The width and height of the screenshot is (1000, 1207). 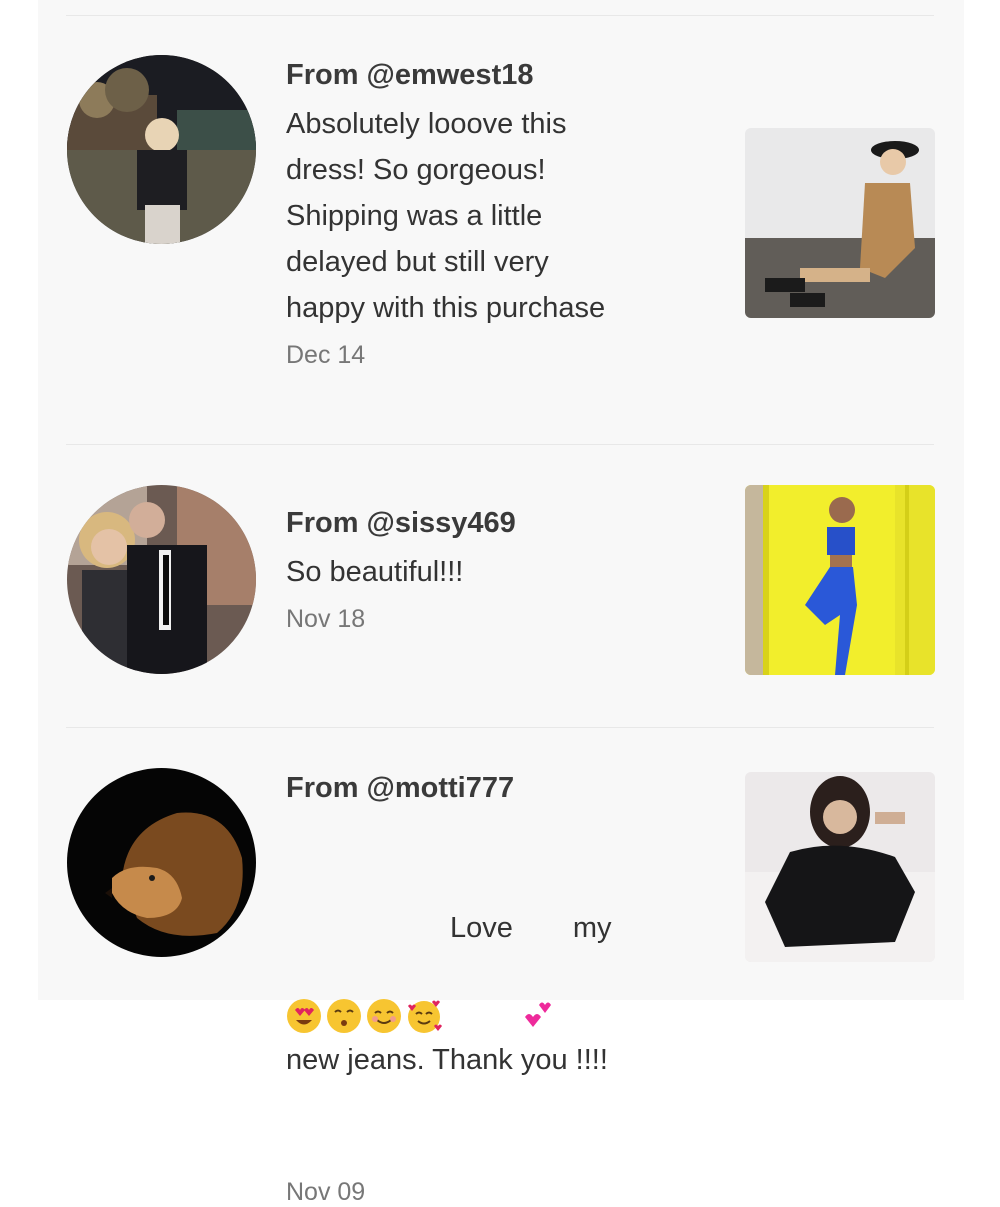 I want to click on review-text-love: Love, so click(x=481, y=928).